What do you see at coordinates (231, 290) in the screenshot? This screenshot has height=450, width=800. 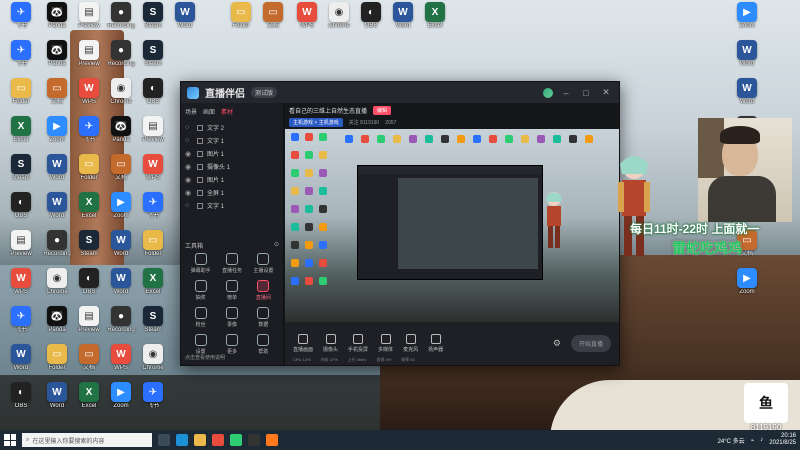 I see `tool-button: 榜单` at bounding box center [231, 290].